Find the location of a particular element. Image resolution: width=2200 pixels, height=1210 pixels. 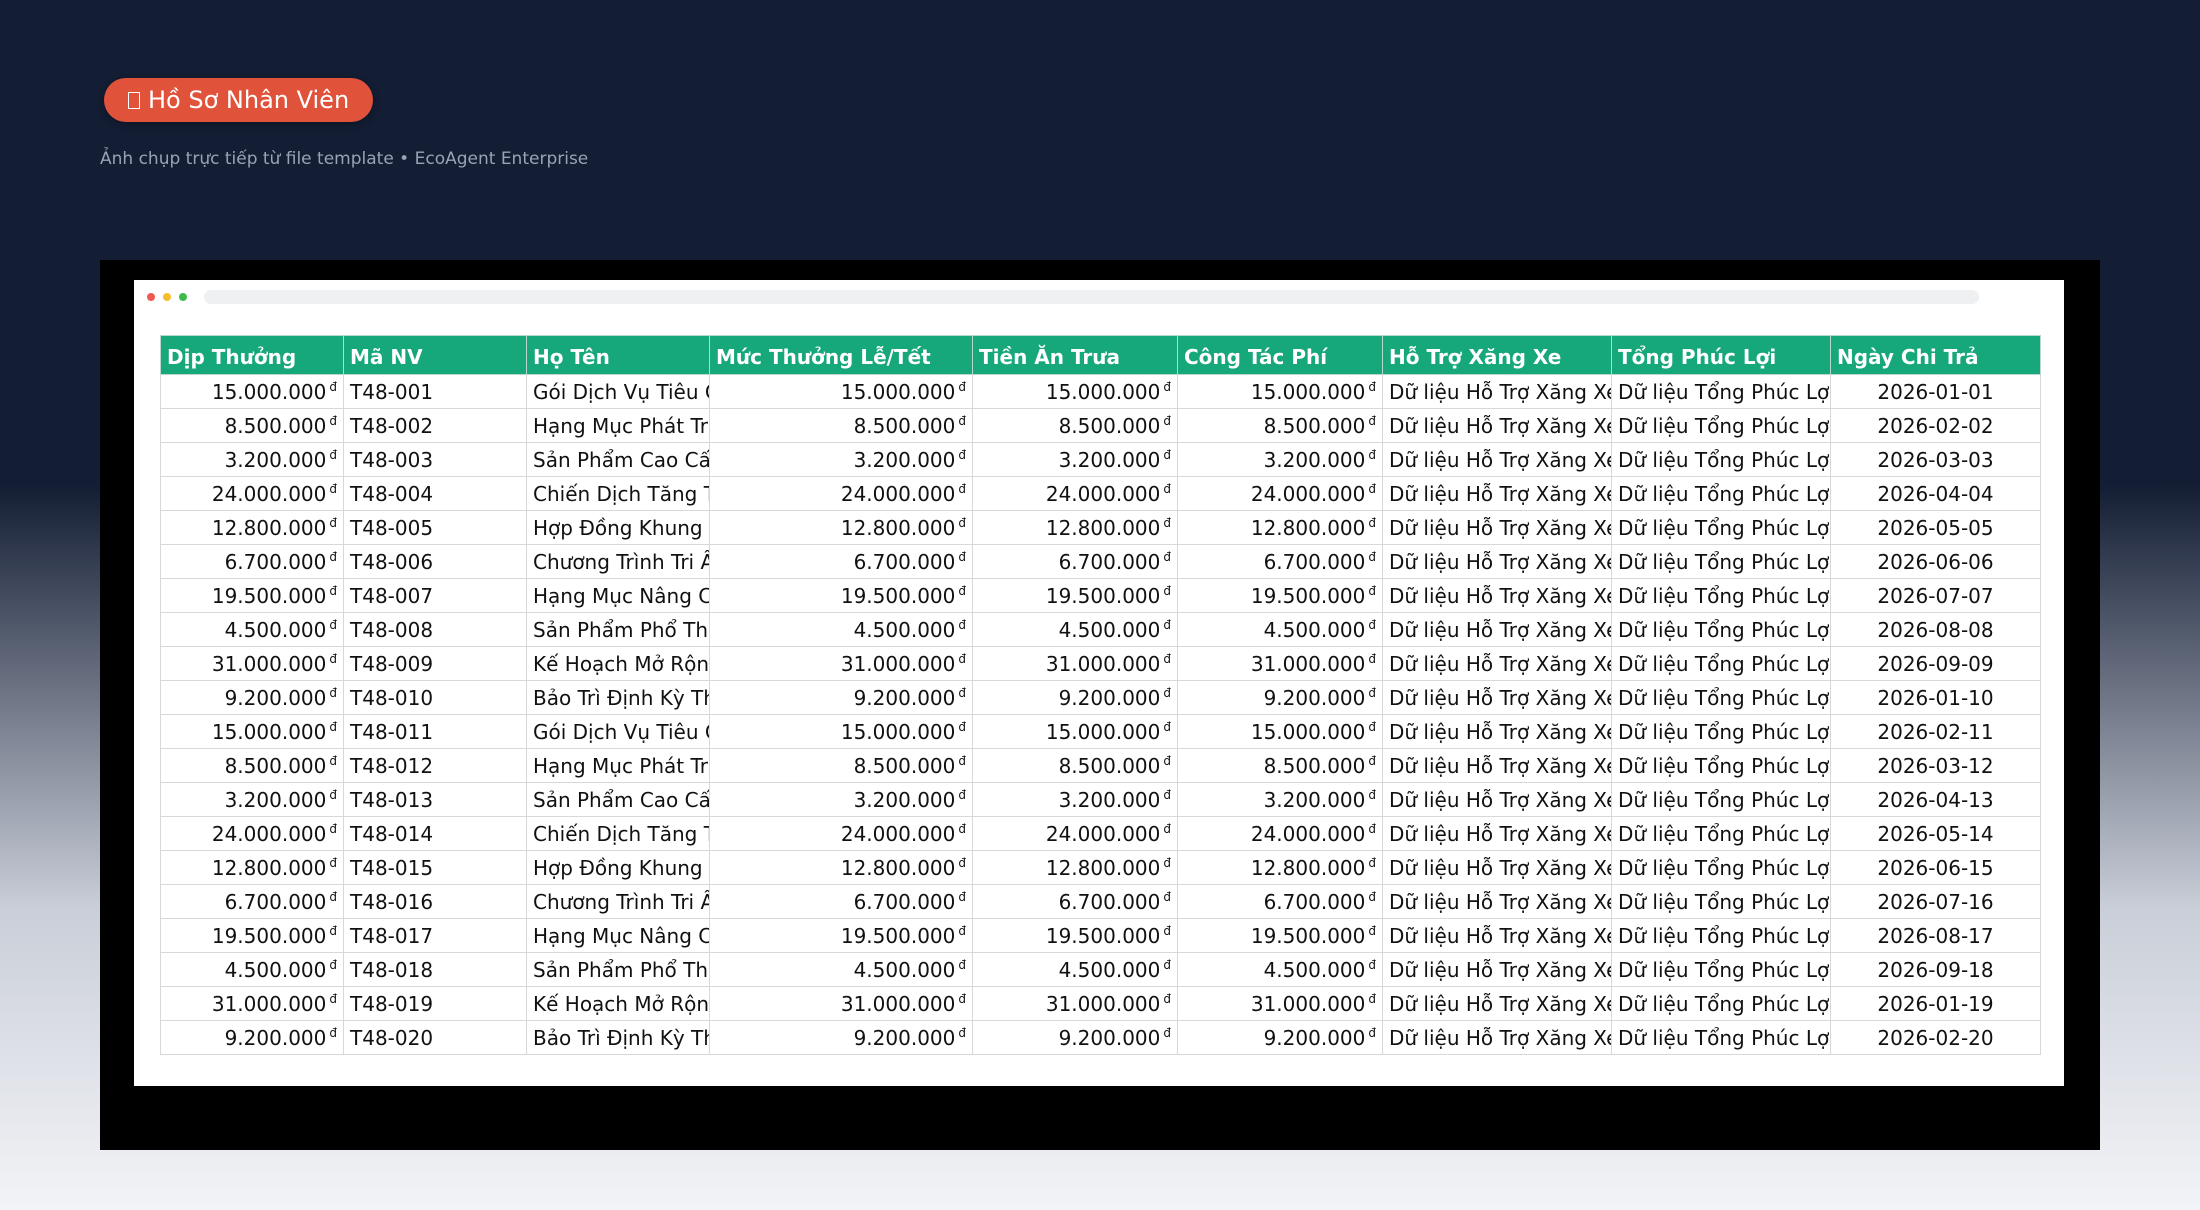

table-cell: 2026-02-20 is located at coordinates (1935, 1037).